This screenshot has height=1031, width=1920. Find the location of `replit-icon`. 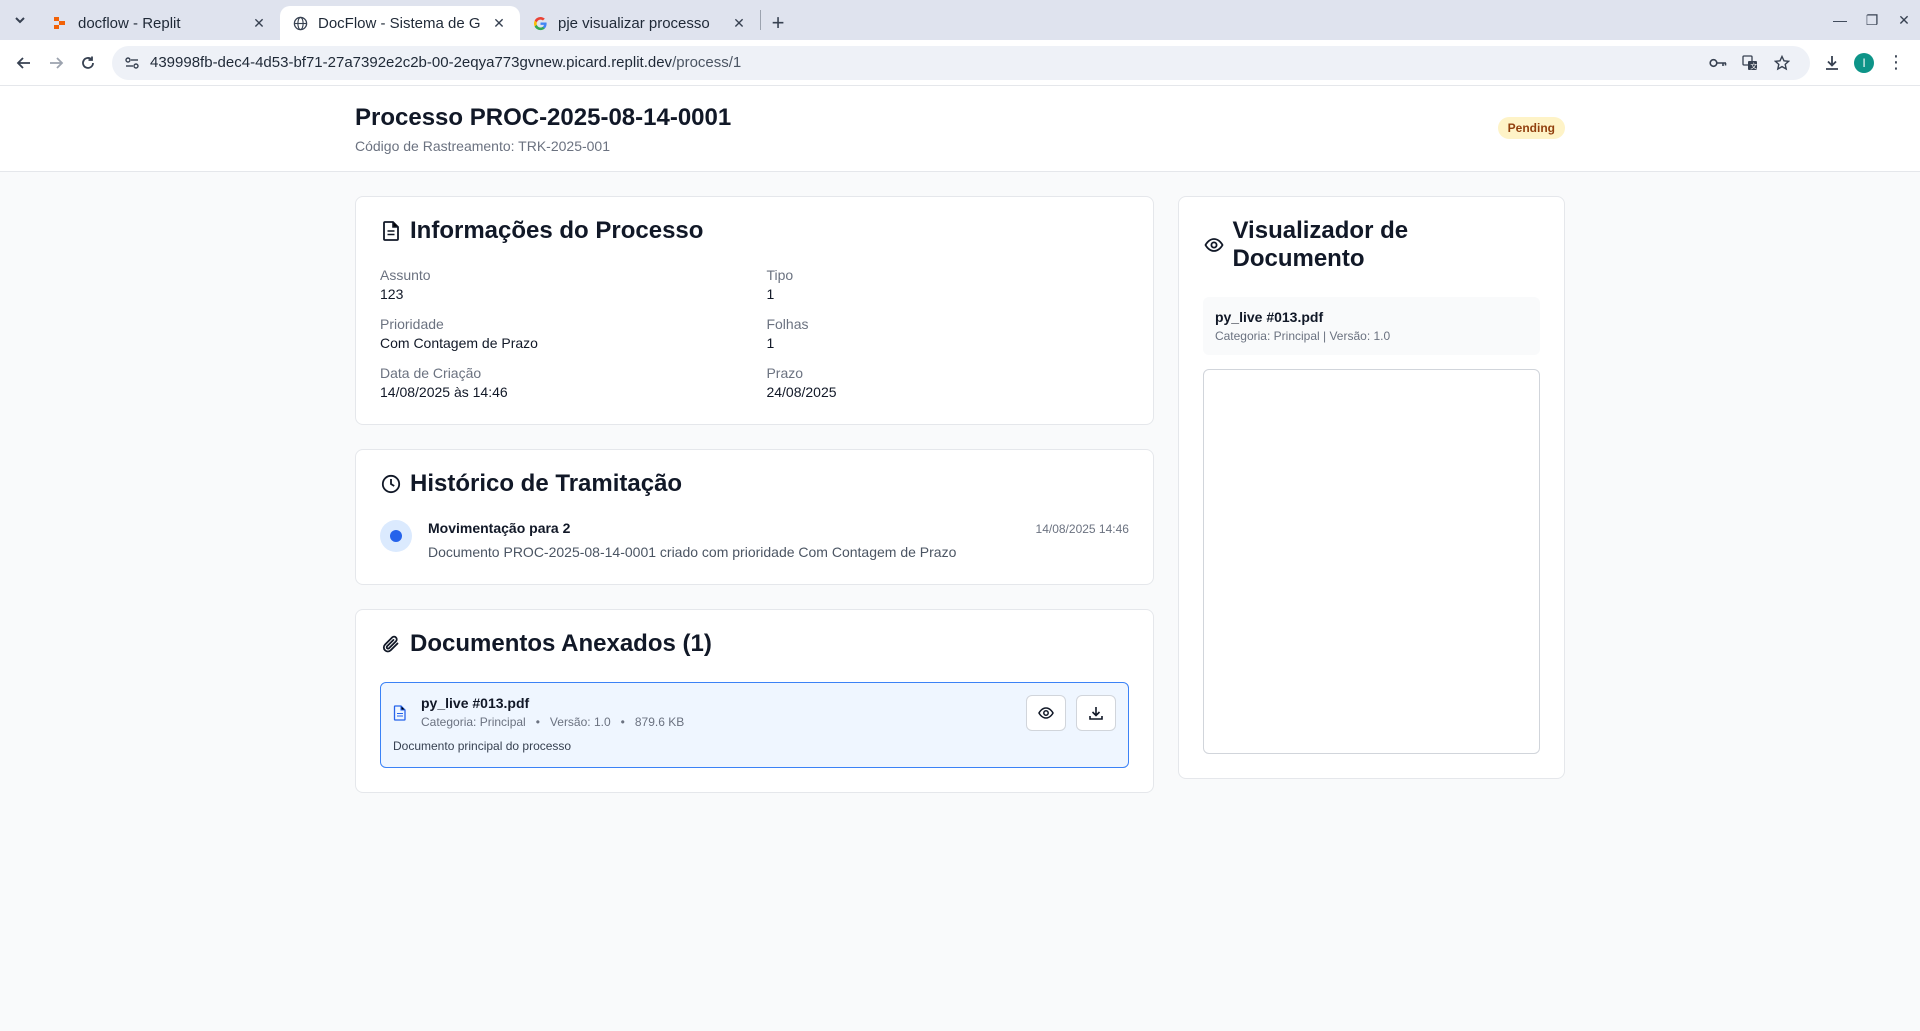

replit-icon is located at coordinates (60, 23).